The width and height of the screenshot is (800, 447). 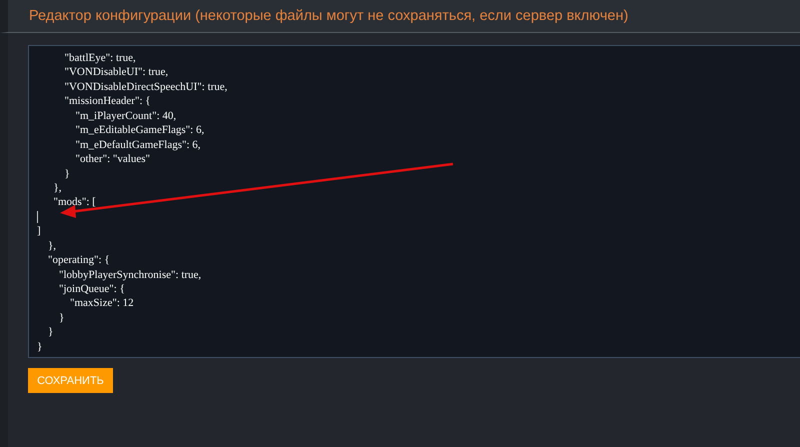 What do you see at coordinates (112, 159) in the screenshot?
I see `code-line: "other": "values"` at bounding box center [112, 159].